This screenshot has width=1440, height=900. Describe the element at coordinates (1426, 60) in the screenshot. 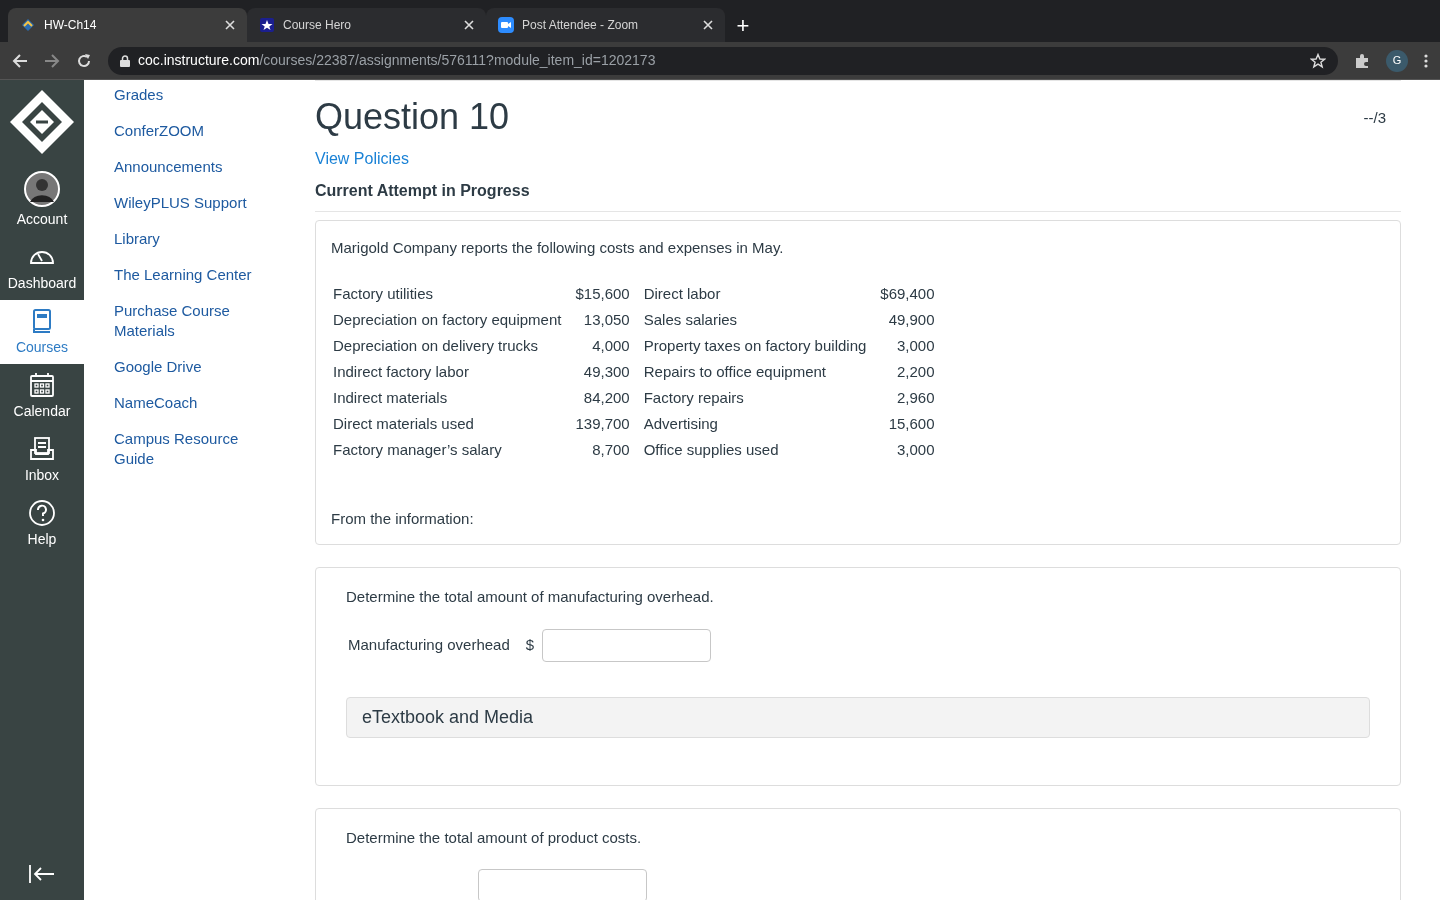

I see `more-menu-icon` at that location.